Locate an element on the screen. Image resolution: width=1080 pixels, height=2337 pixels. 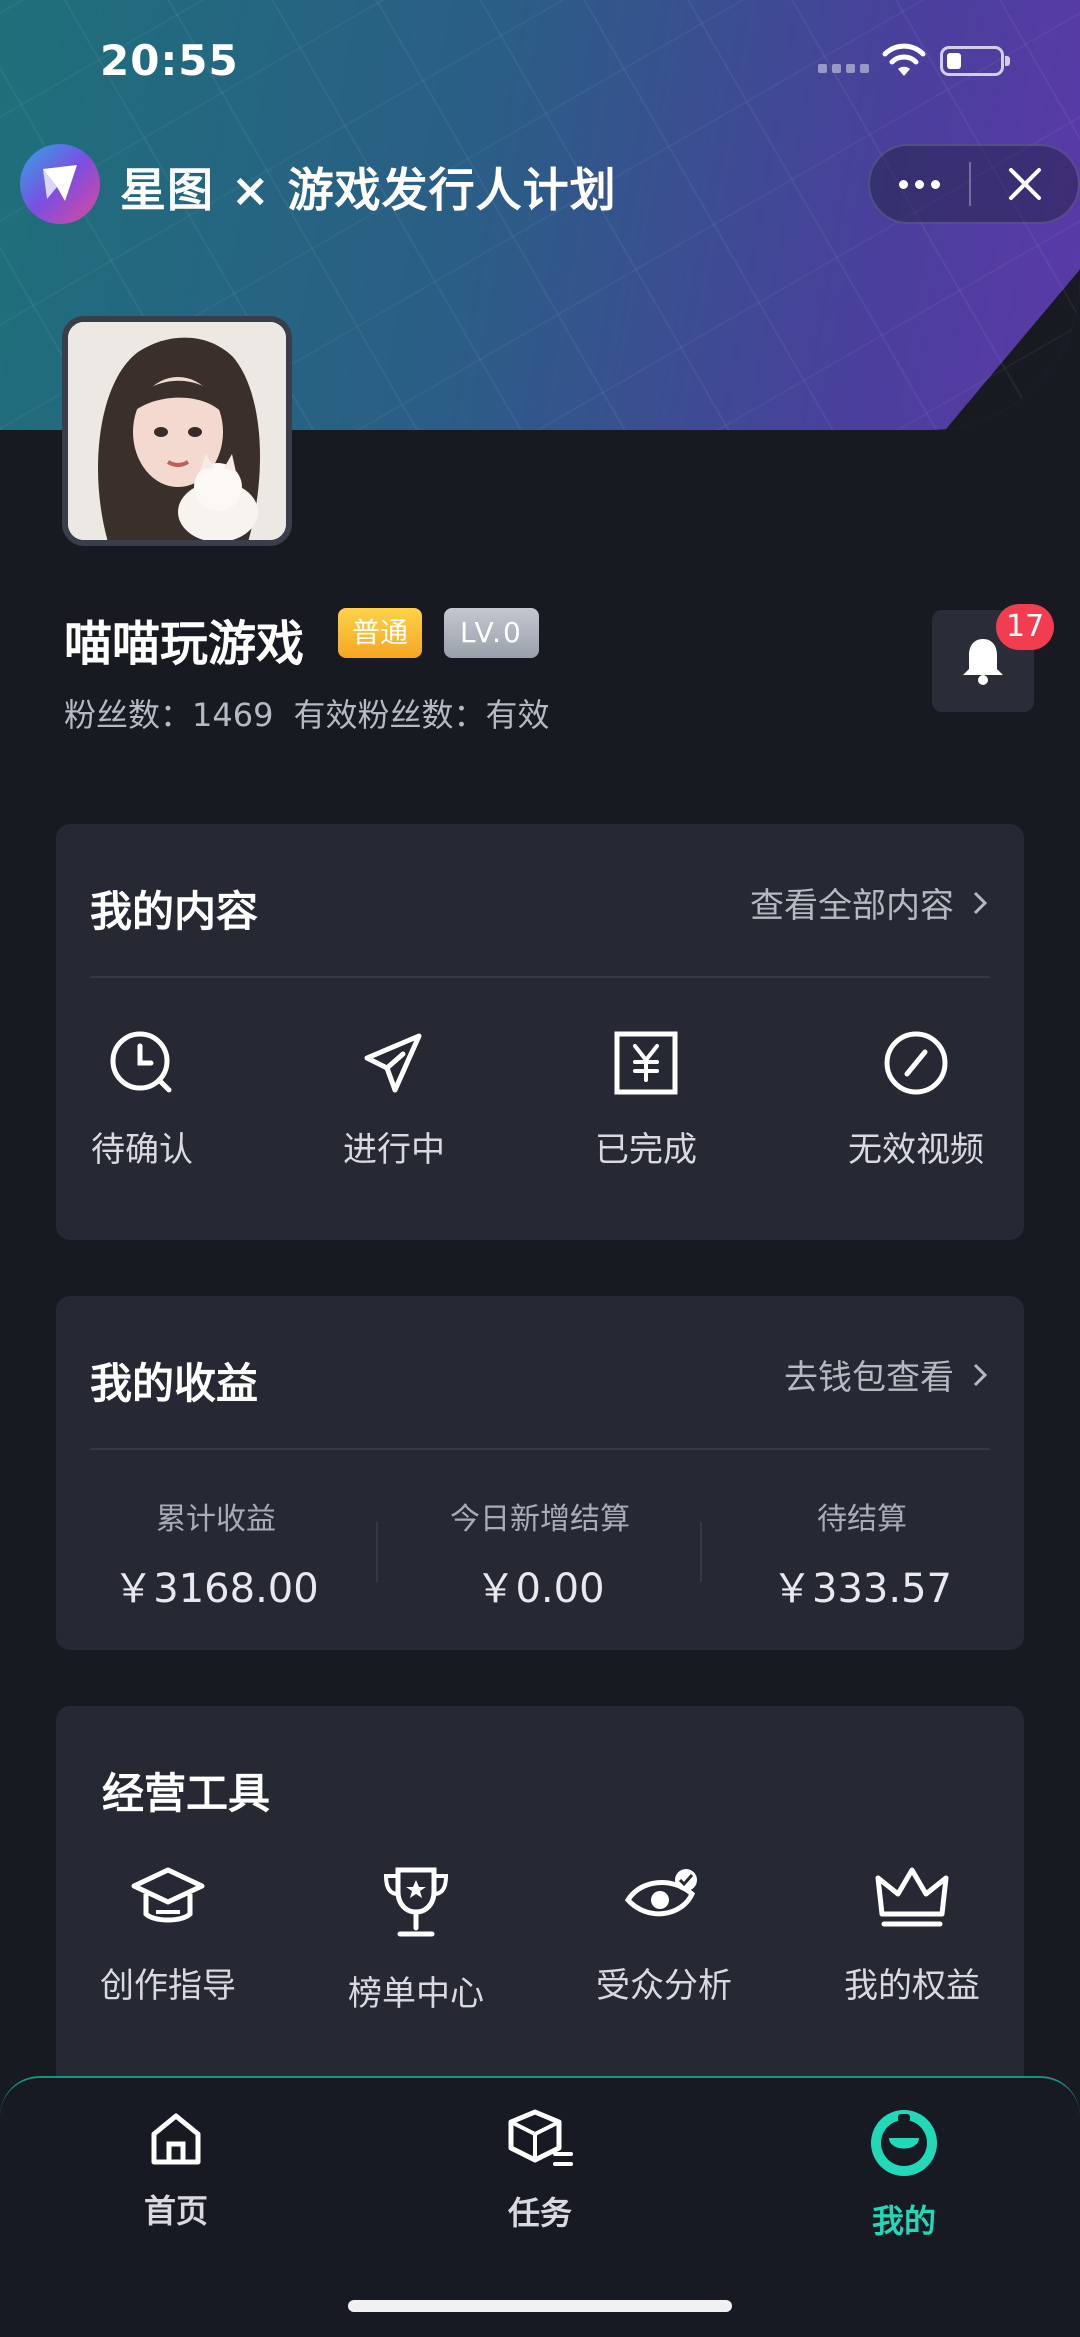
total-earnings: 累计收益 ￥3168.00 is located at coordinates (216, 1554).